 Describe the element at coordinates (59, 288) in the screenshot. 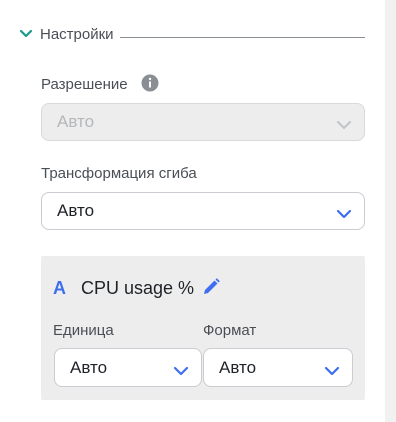

I see `series-type-icon: A` at that location.